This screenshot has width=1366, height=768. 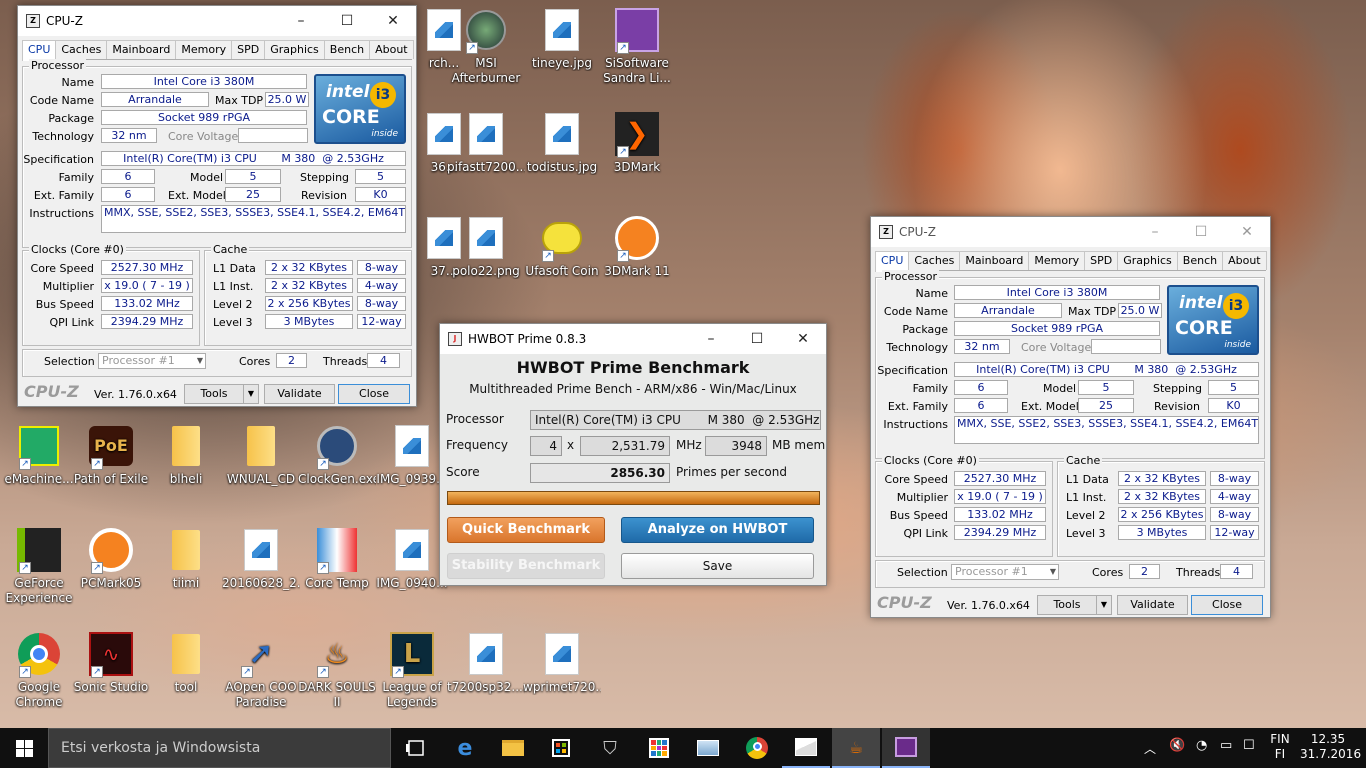 What do you see at coordinates (637, 247) in the screenshot?
I see `desktop-icon: ↗ 3DMark 11` at bounding box center [637, 247].